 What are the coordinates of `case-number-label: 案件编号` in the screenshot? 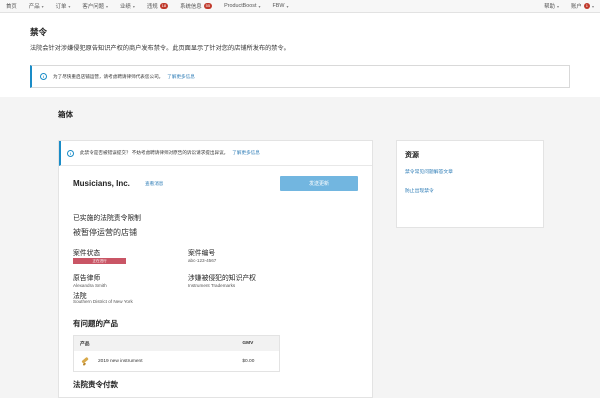 It's located at (202, 253).